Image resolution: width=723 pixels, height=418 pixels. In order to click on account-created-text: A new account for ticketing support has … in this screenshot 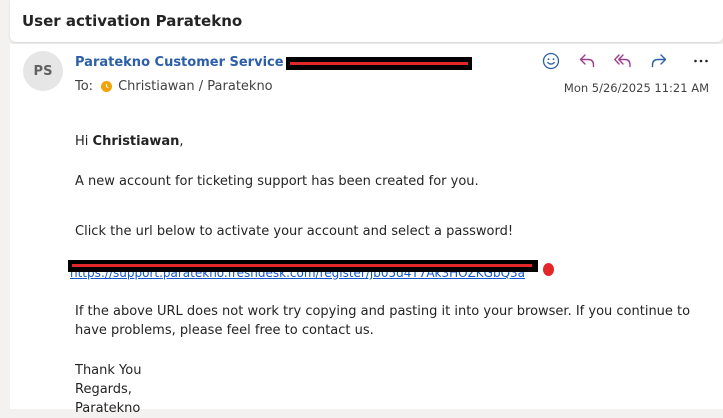, I will do `click(277, 181)`.